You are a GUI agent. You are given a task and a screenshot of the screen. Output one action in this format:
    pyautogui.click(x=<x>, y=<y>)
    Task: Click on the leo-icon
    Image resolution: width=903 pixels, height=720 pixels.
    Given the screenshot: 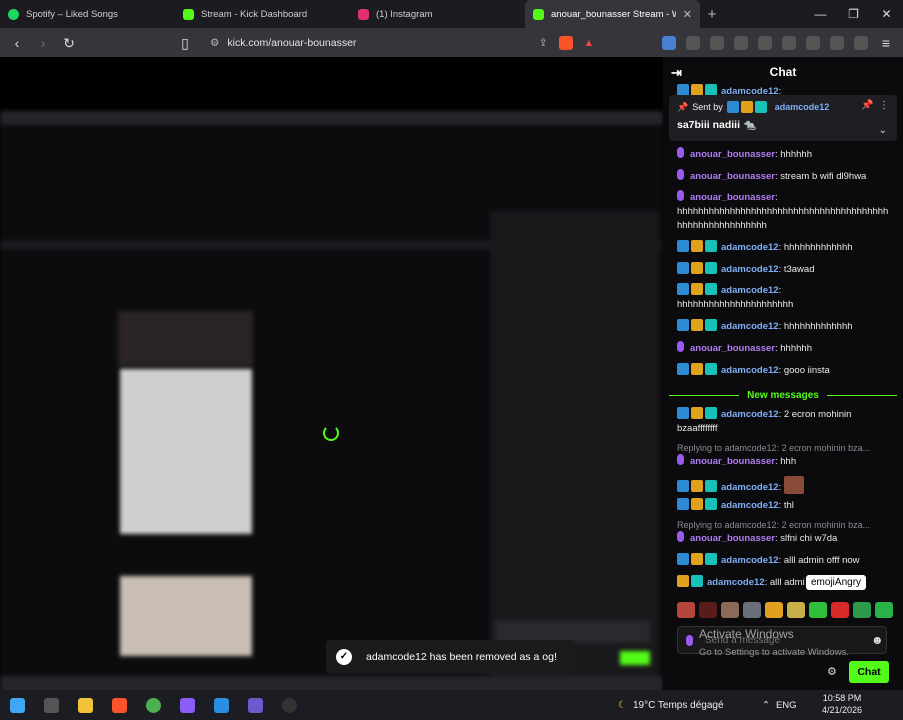 What is the action you would take?
    pyautogui.click(x=837, y=42)
    